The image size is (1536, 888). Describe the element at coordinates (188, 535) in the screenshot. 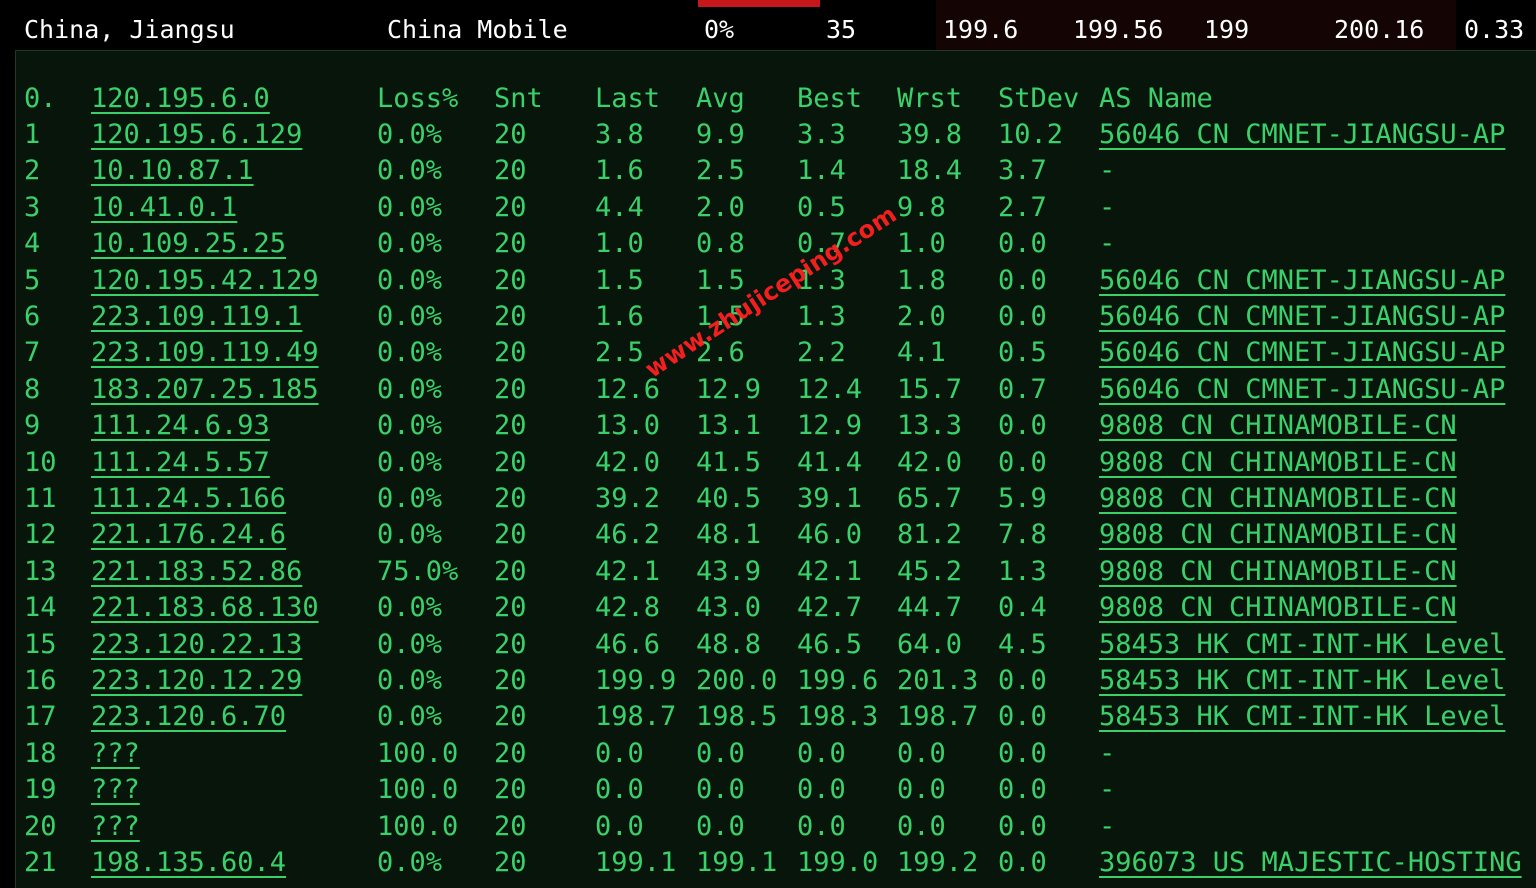

I see `hop-host: 221.176.24.6` at that location.